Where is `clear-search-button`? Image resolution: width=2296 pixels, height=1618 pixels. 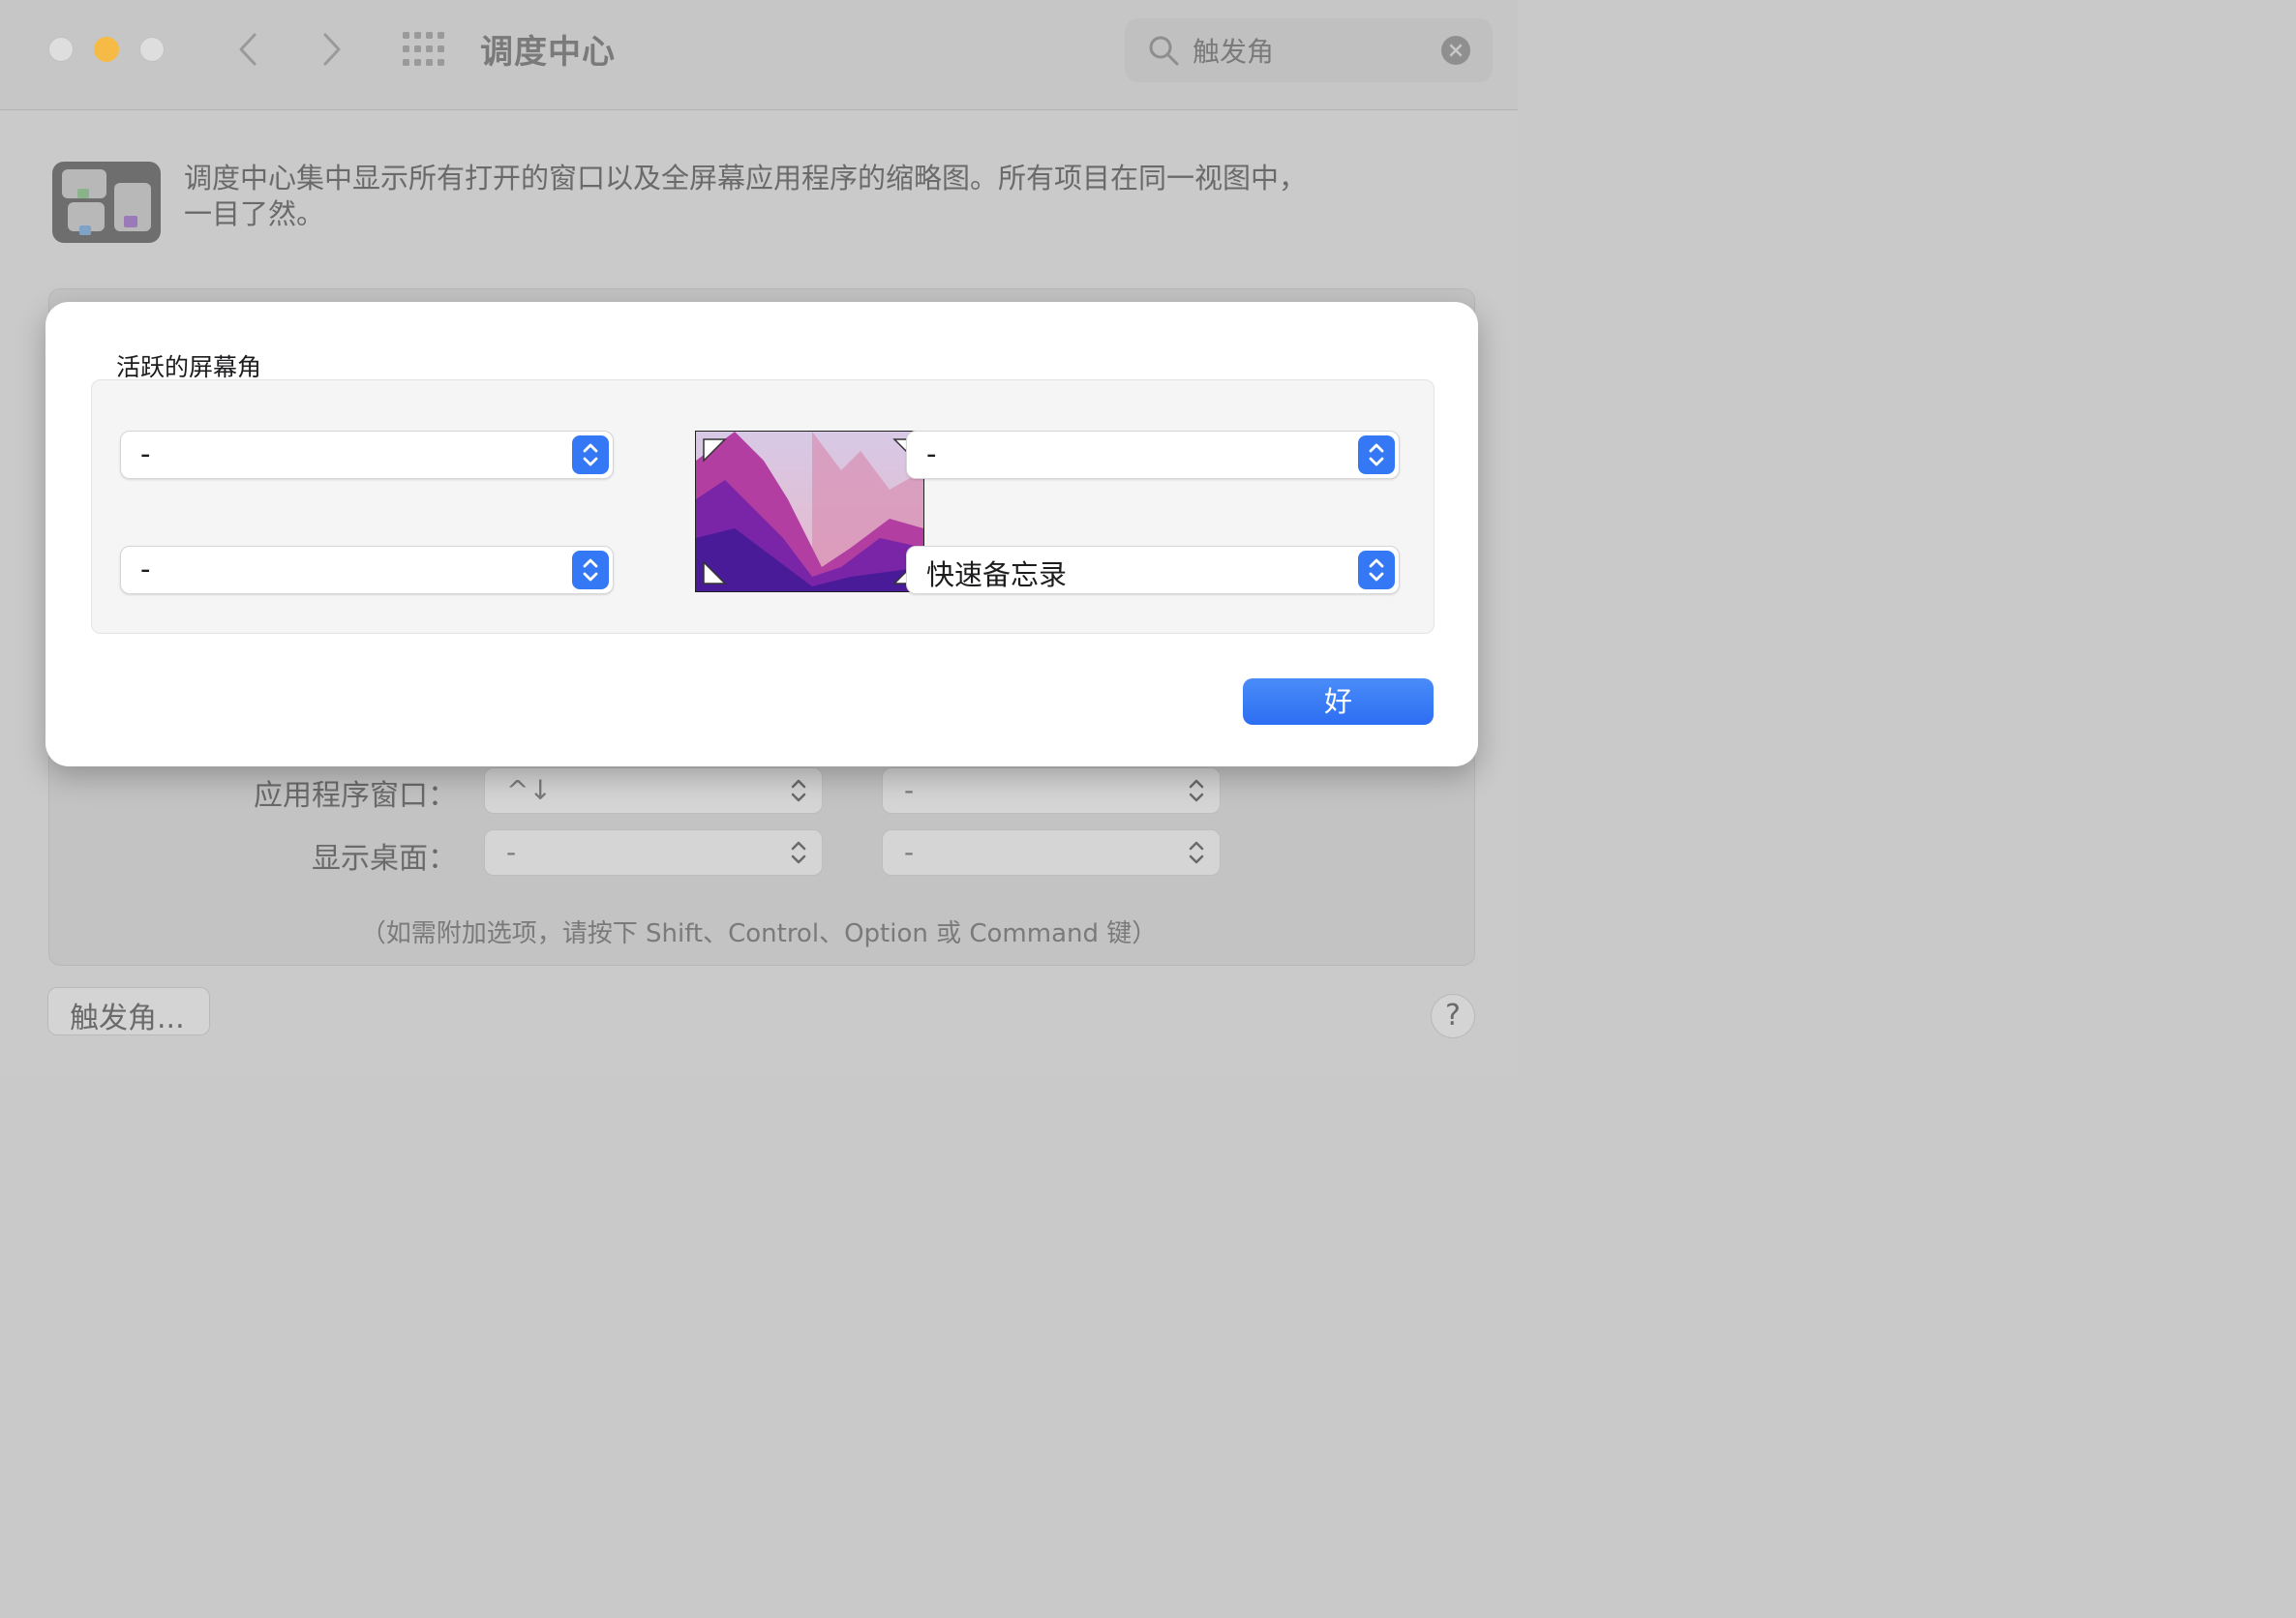
clear-search-button is located at coordinates (1456, 50).